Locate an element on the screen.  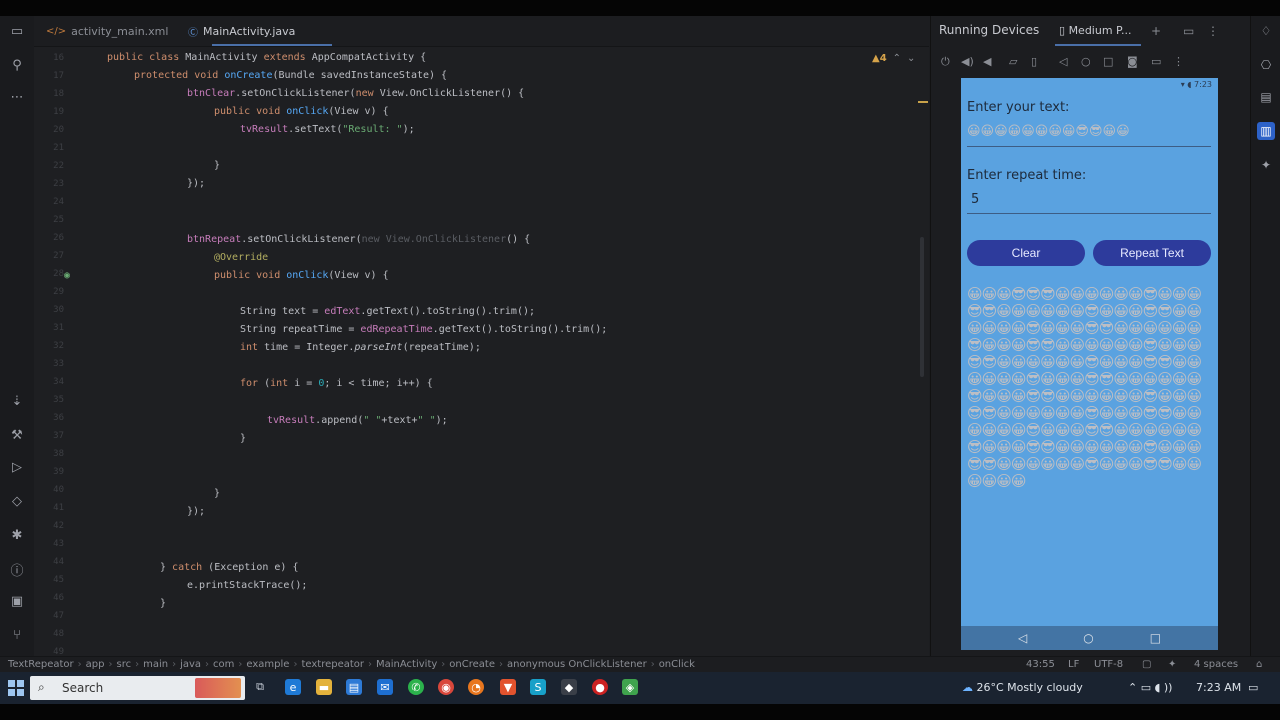
breadcrumb-item: TextRepeator is located at coordinates (41, 664).